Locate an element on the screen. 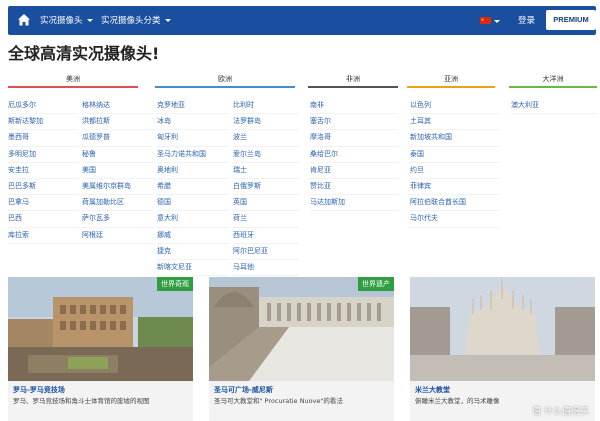  badge-world-heritage: 世界遗产 is located at coordinates (376, 284).